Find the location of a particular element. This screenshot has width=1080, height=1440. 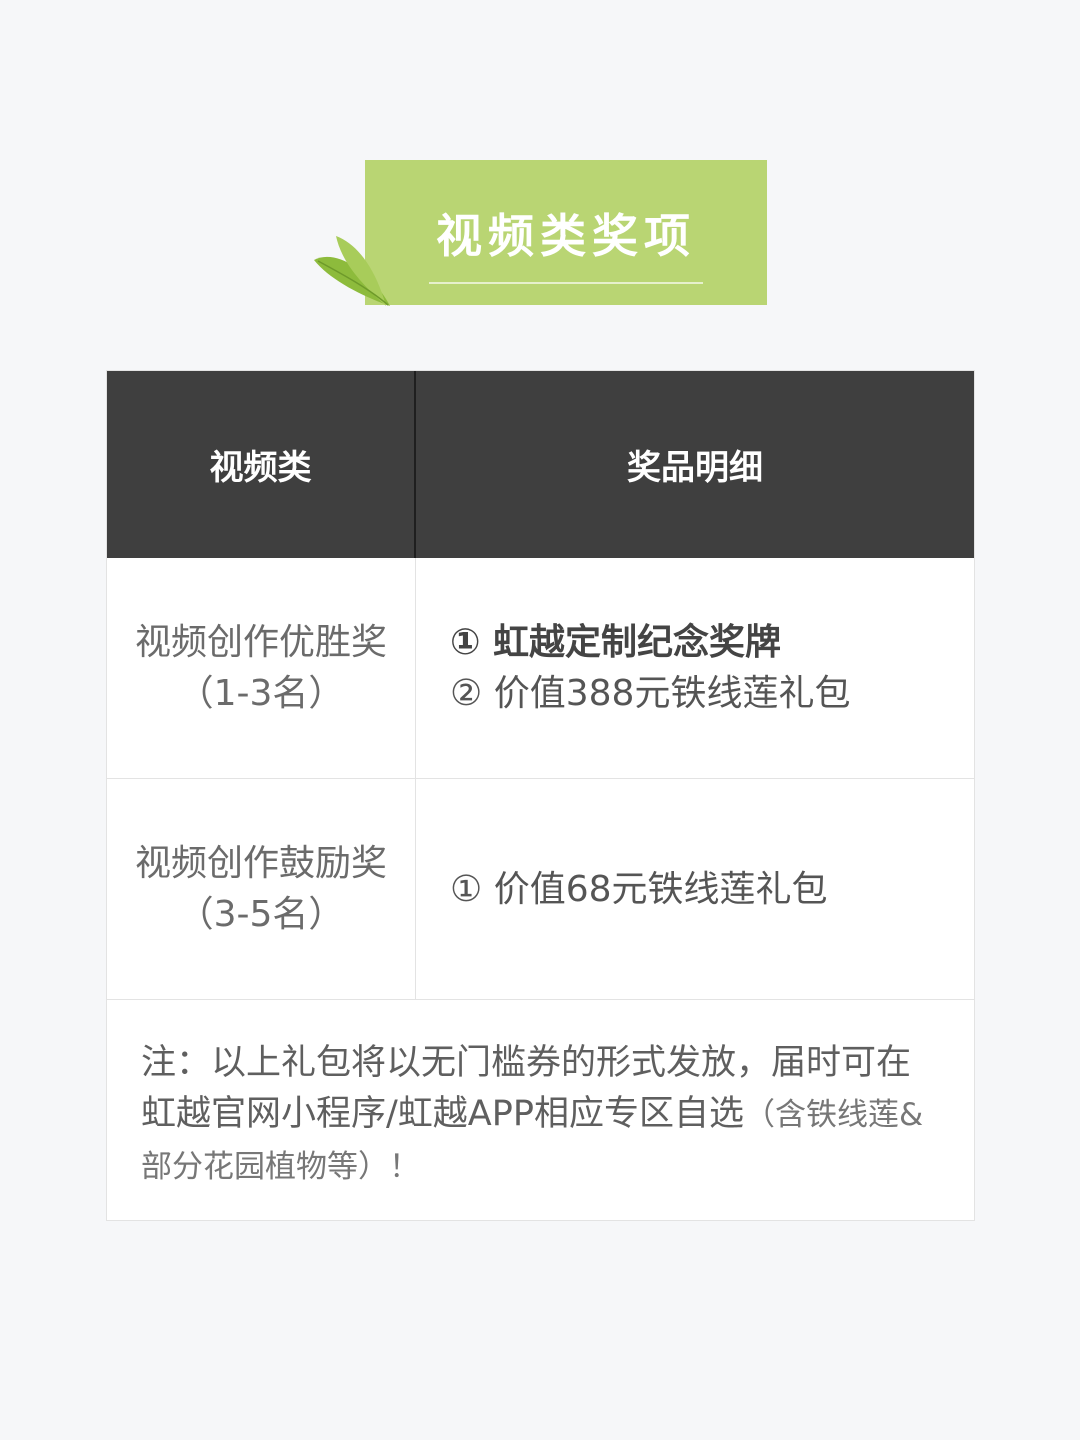

prize-cell: ① 虹越定制纪念奖牌 ② 价值388元铁线莲礼包 is located at coordinates (695, 668).